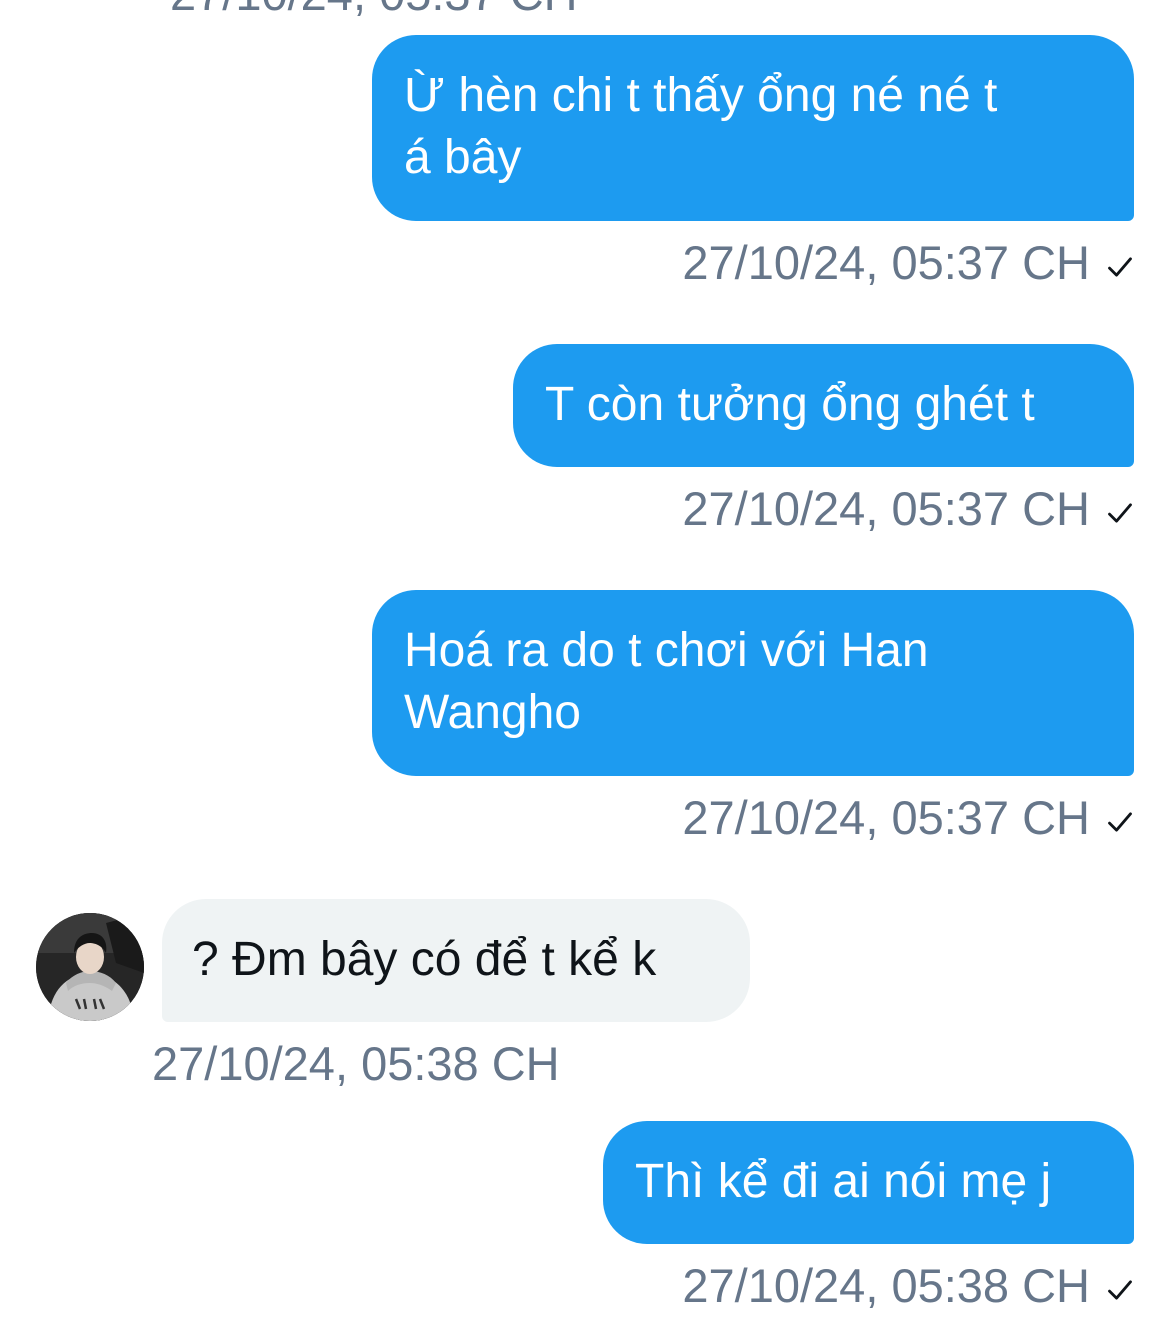 This screenshot has width=1170, height=1344. I want to click on message-text-line: Thì kể đi ai nói mẹ j, so click(843, 1181).